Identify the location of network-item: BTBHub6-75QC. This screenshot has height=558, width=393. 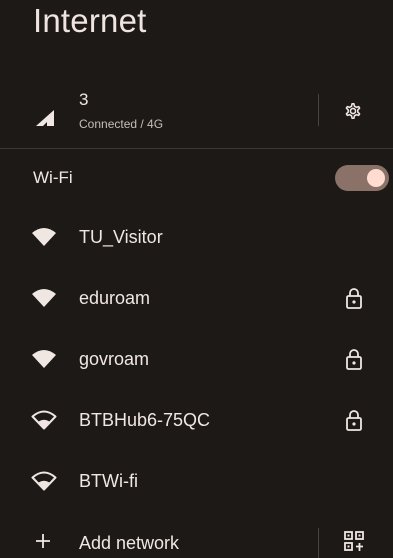
(196, 421).